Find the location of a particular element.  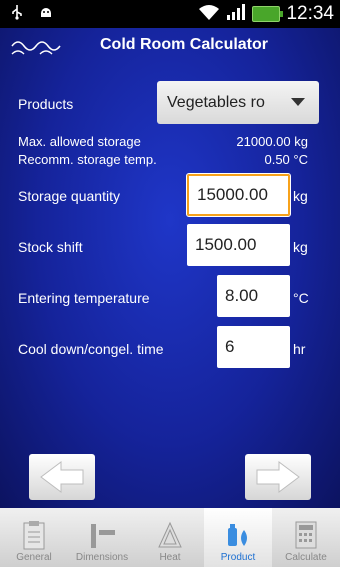

products-selected: Vegetables ro is located at coordinates (216, 102).